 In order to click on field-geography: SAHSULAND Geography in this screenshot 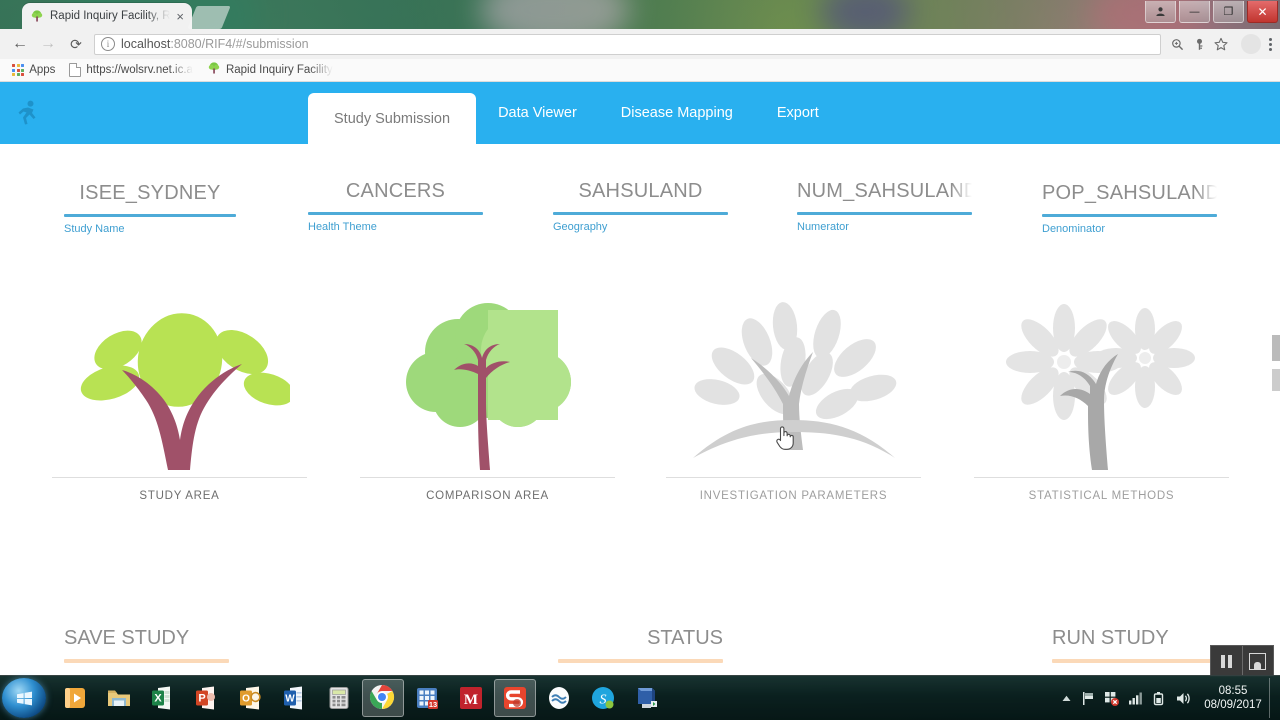, I will do `click(640, 206)`.